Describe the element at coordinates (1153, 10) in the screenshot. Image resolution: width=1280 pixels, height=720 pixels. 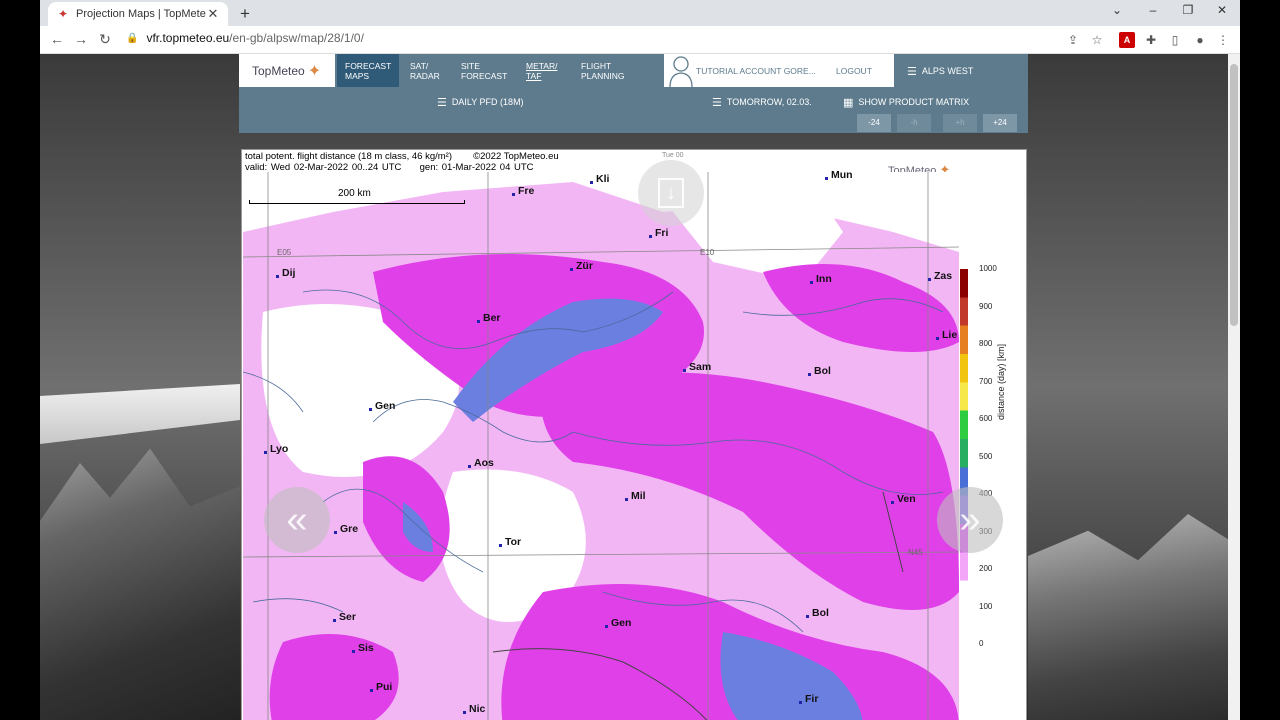
I see `minimize-icon: –` at that location.